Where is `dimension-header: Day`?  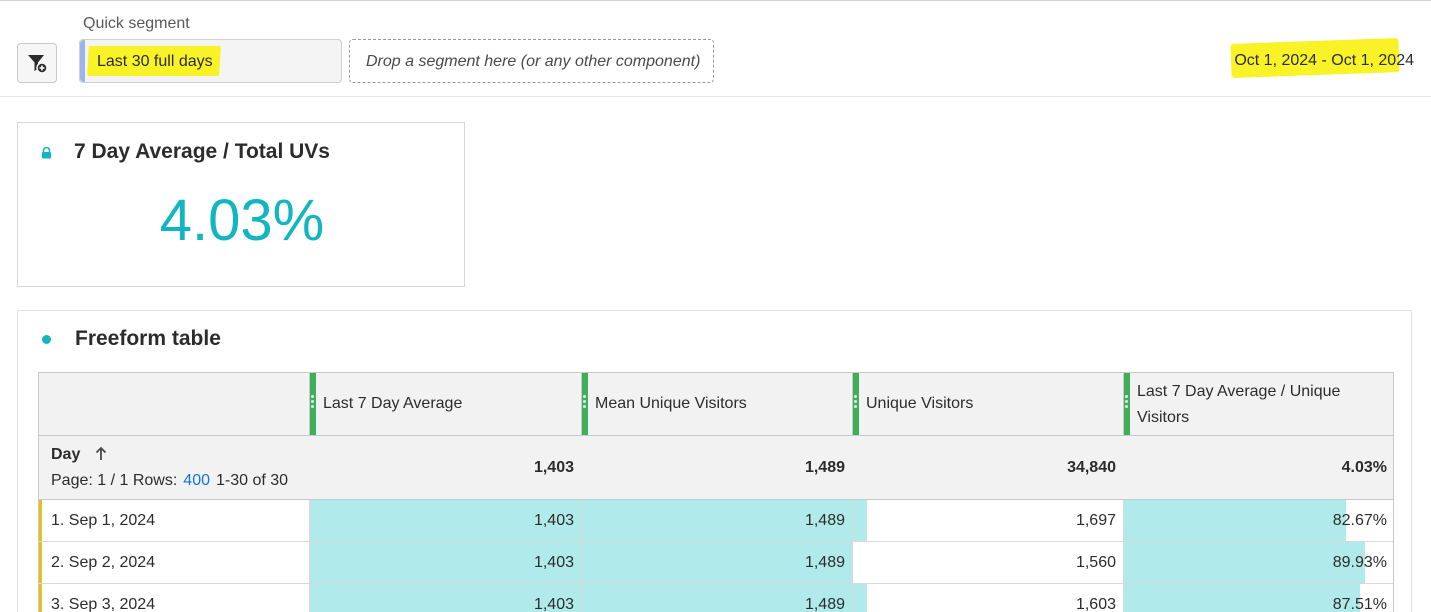 dimension-header: Day is located at coordinates (65, 455).